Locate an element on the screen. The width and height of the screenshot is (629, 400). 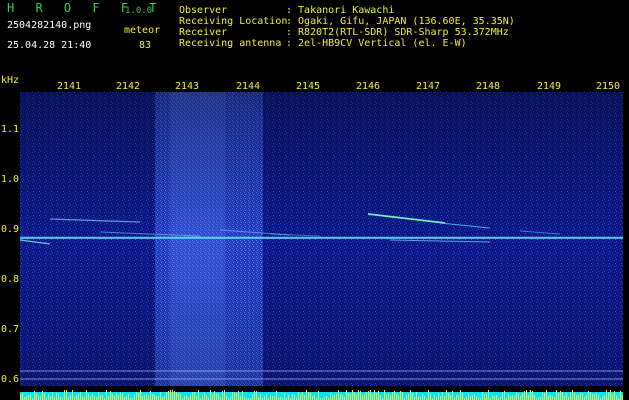
y-axis-unit: kHz is located at coordinates (10, 80).